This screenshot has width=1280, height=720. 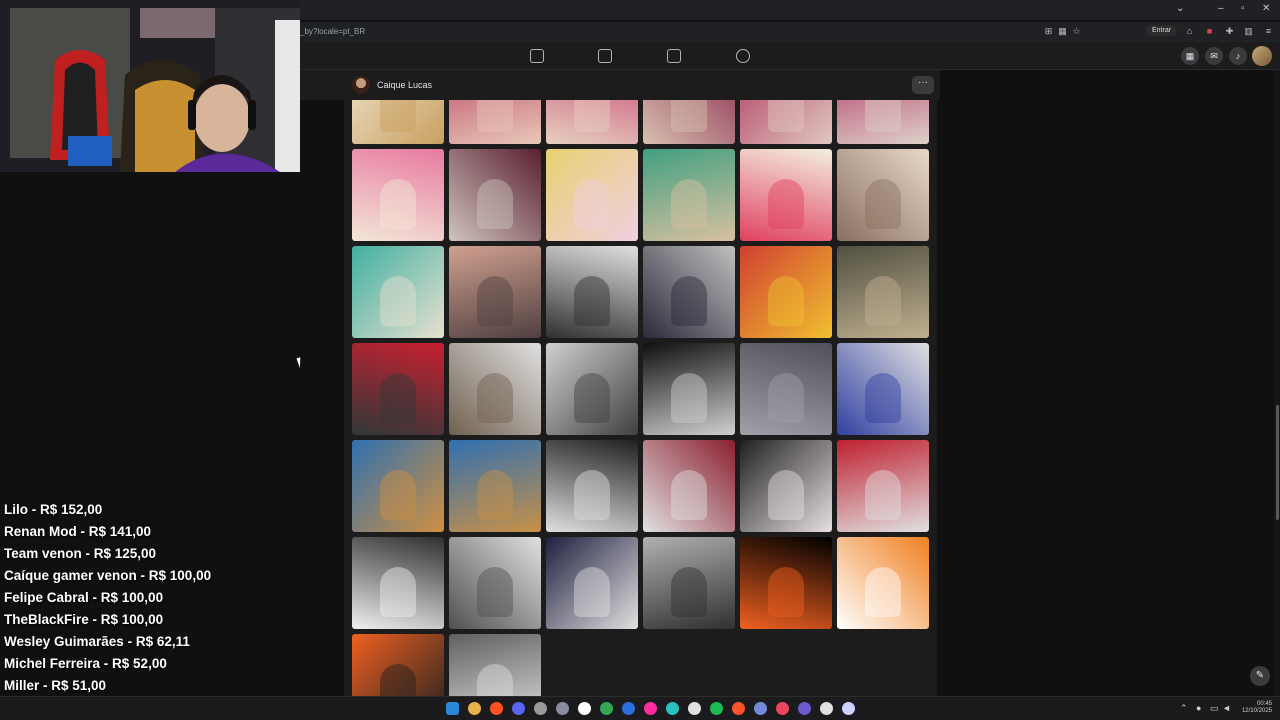 What do you see at coordinates (1262, 56) in the screenshot?
I see `account-avatar` at bounding box center [1262, 56].